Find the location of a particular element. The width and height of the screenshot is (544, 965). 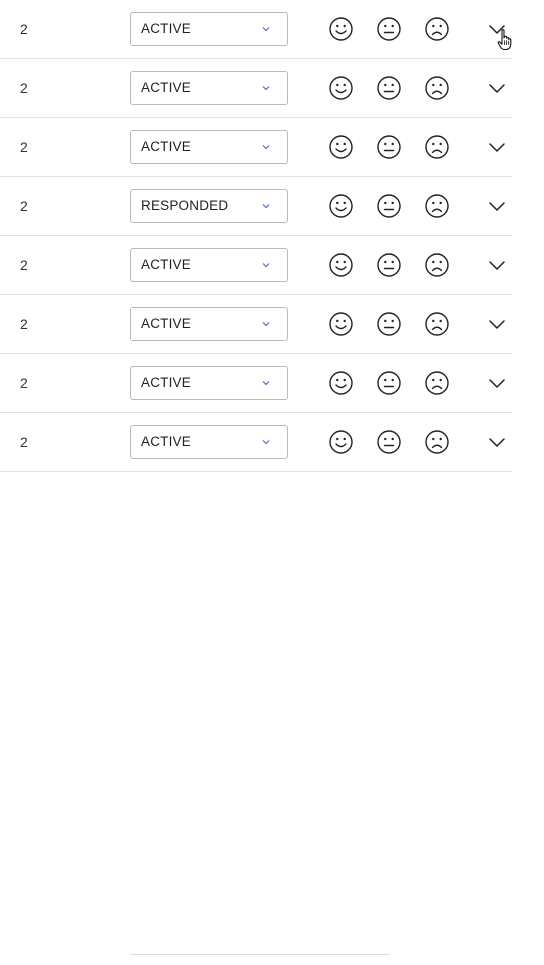

table-row: 2 RESPONDED is located at coordinates (256, 206).